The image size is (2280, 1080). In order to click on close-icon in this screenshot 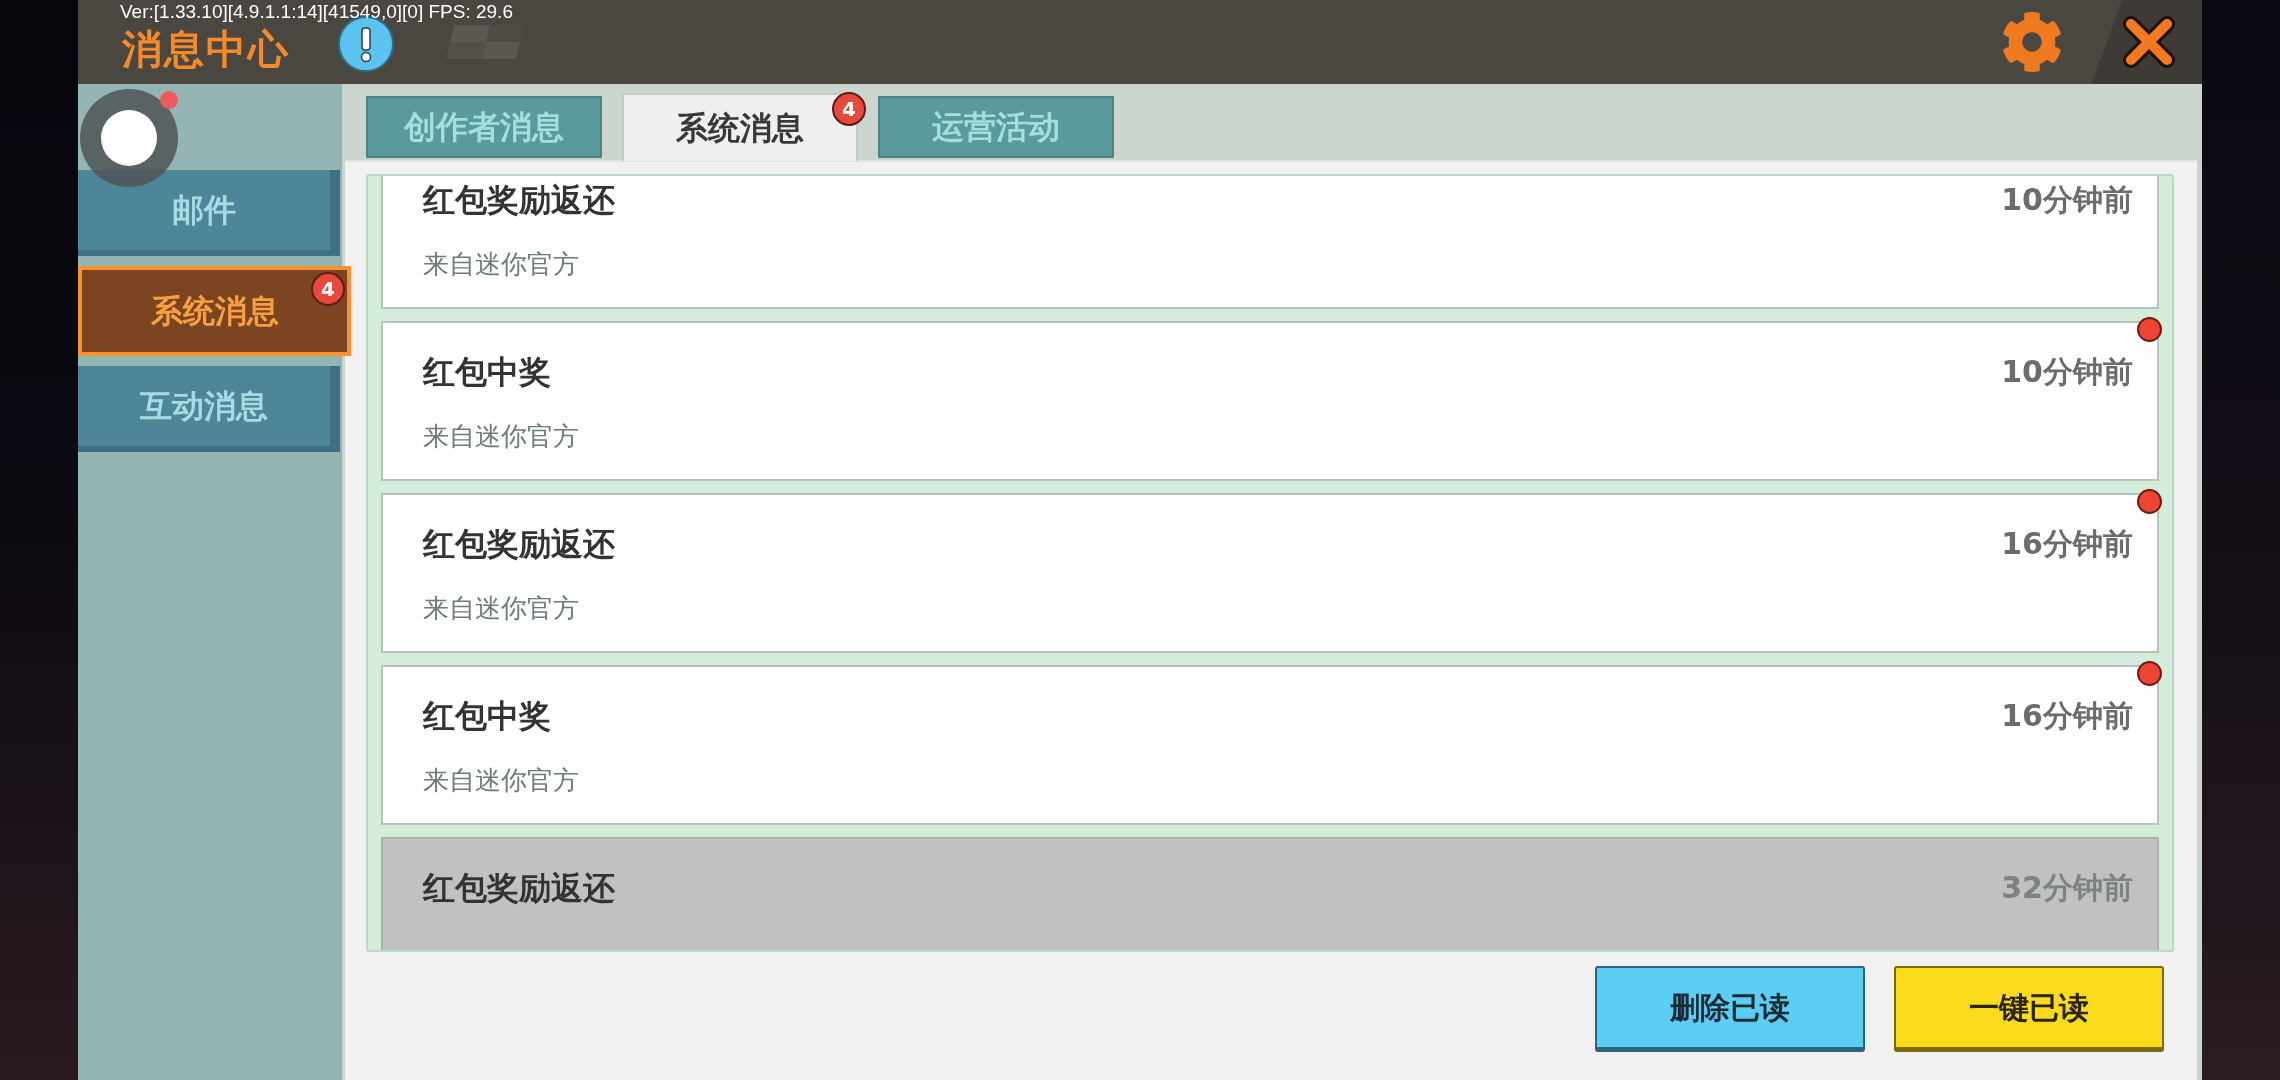, I will do `click(2149, 42)`.